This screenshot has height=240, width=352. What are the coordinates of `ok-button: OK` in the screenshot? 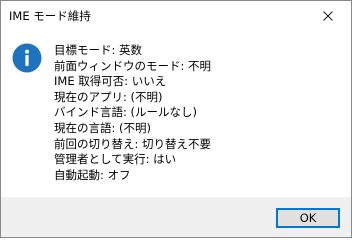 It's located at (308, 218).